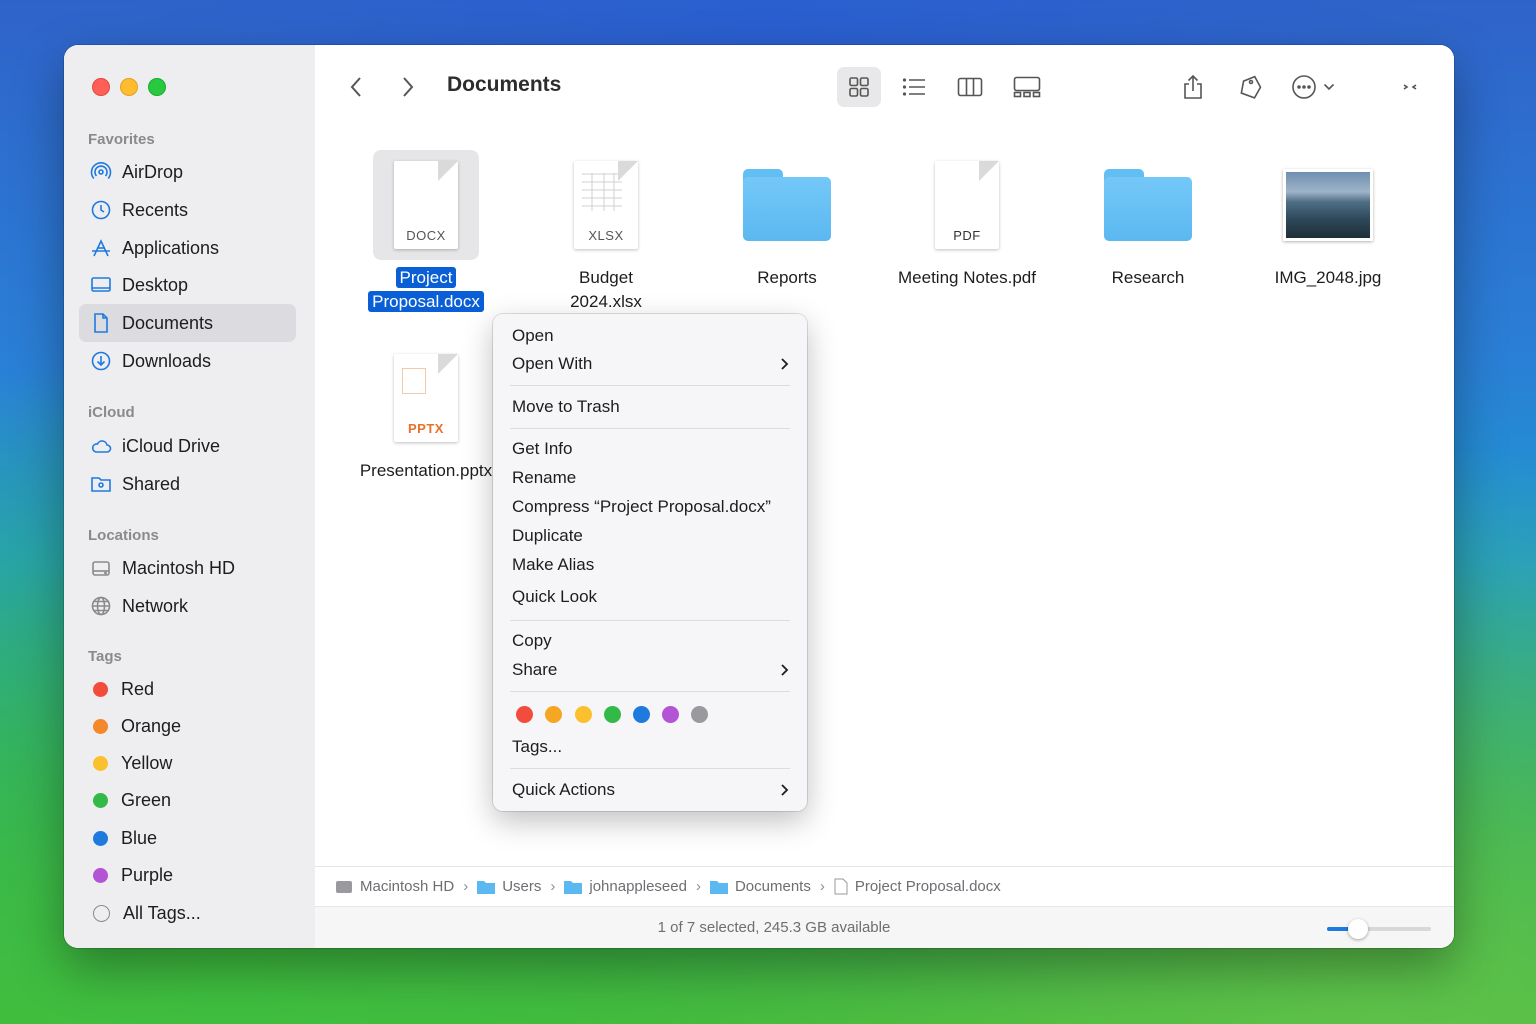  Describe the element at coordinates (1148, 220) in the screenshot. I see `file-item-research: Research` at that location.